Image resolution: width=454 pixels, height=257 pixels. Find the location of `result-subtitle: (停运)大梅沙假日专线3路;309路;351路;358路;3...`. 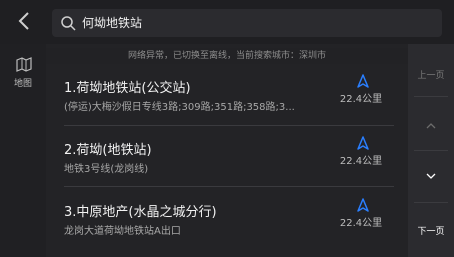

result-subtitle: (停运)大梅沙假日专线3路;309路;351路;358路;3... is located at coordinates (179, 107).